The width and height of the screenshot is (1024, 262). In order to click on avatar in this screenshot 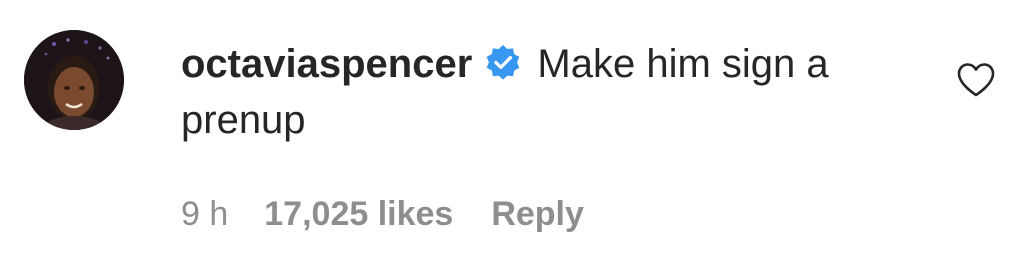, I will do `click(74, 80)`.